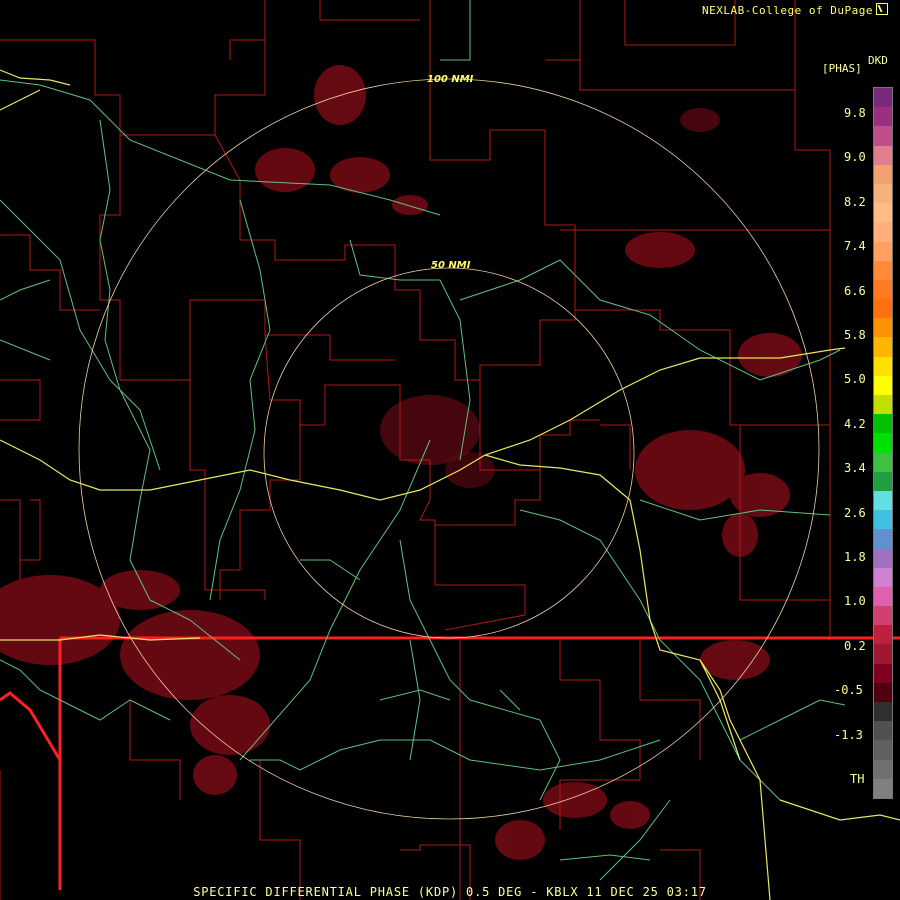  Describe the element at coordinates (450, 79) in the screenshot. I see `range-ring-label-outer: 100 NMI` at that location.